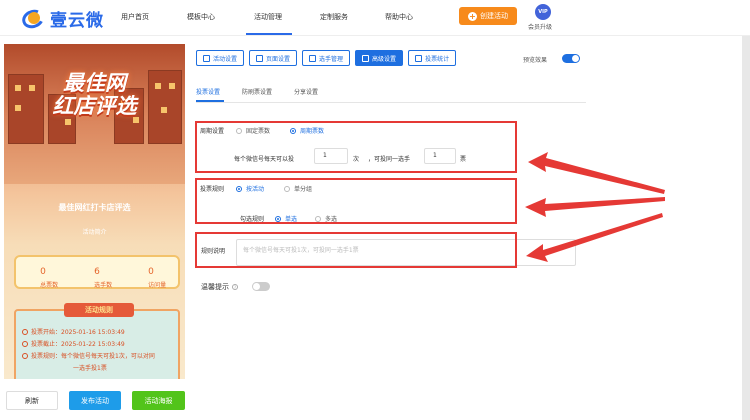 The image size is (750, 420). I want to click on arrow-to-cycle, so click(596, 173).